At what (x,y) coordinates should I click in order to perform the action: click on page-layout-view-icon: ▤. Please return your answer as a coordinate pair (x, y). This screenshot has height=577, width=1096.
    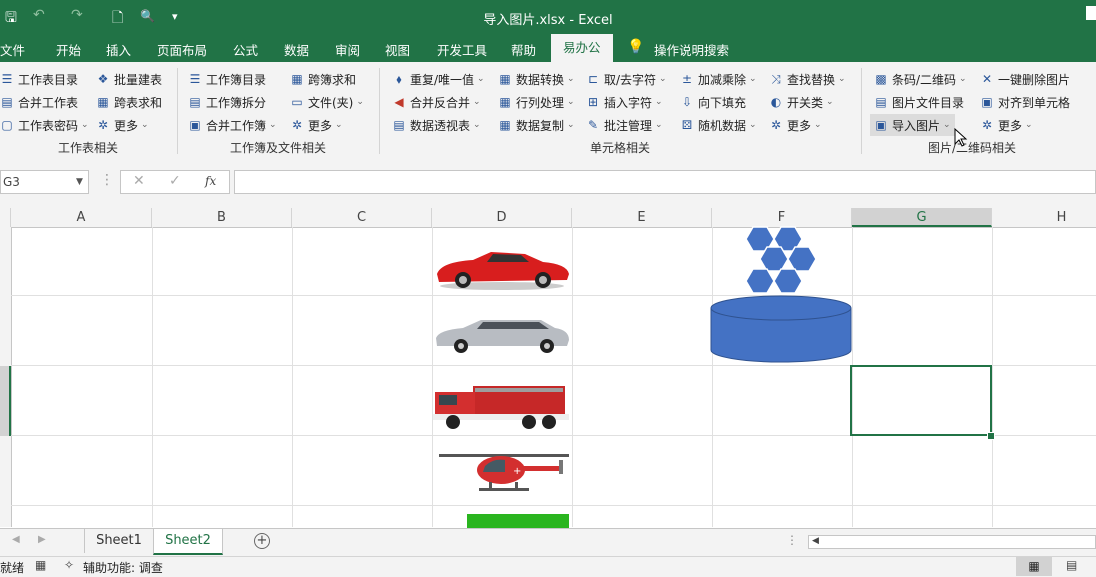
    Looking at the image, I should click on (1071, 565).